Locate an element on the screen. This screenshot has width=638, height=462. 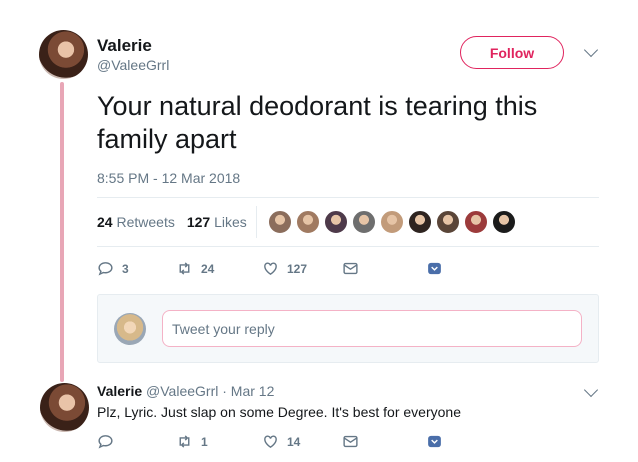
retweets-count: 24 is located at coordinates (105, 222).